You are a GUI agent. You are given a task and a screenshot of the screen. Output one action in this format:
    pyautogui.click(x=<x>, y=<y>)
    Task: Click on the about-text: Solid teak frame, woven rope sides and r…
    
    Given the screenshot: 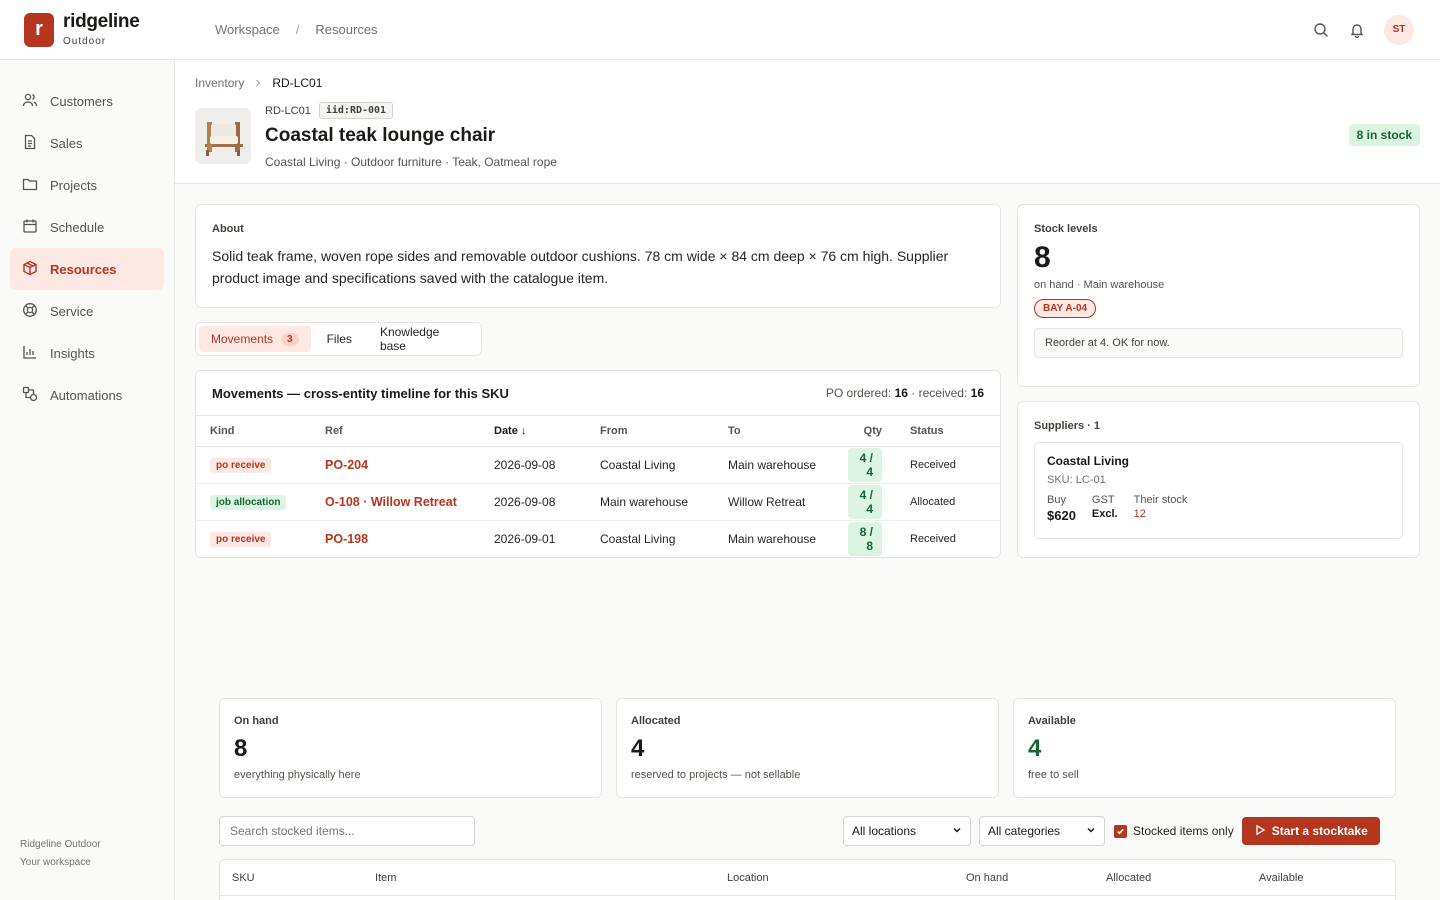 What is the action you would take?
    pyautogui.click(x=580, y=267)
    